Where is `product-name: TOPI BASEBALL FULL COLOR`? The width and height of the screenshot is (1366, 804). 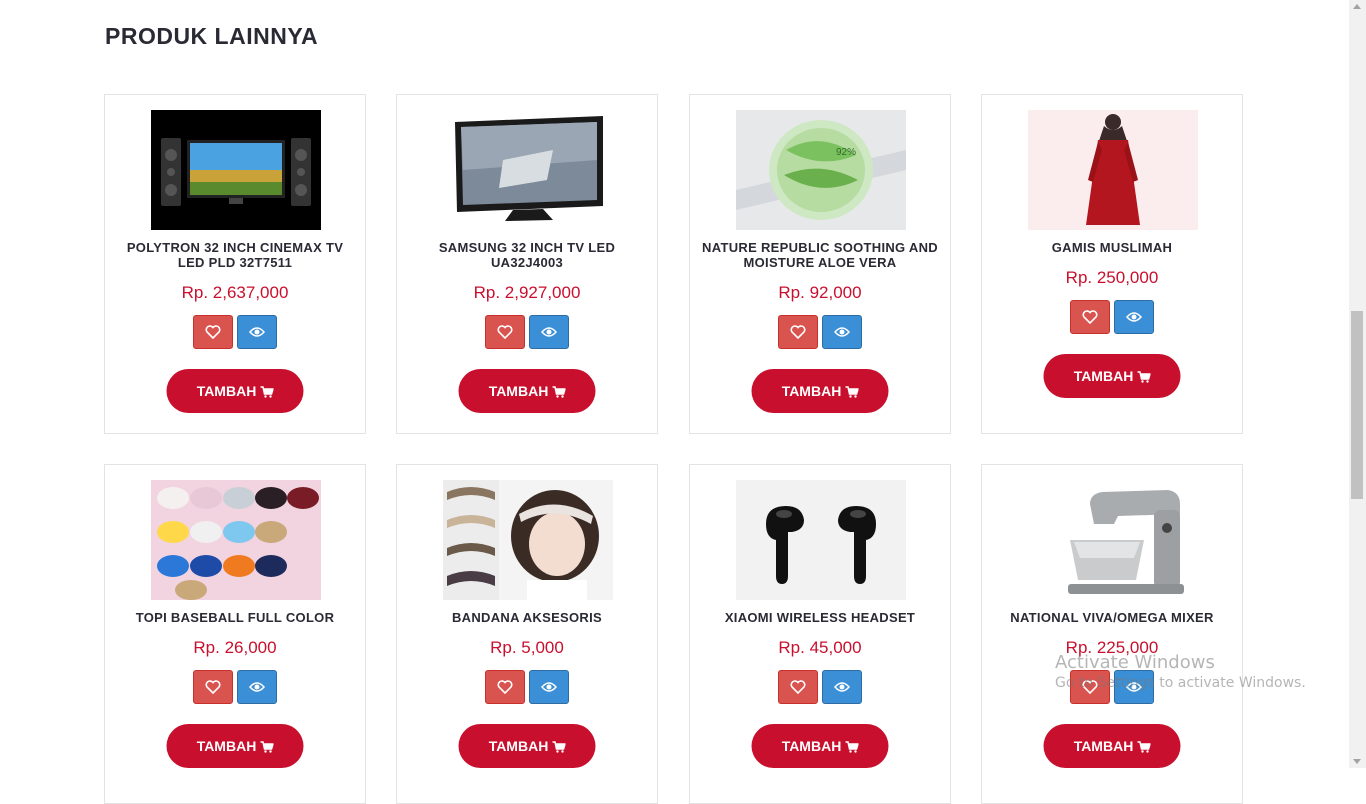 product-name: TOPI BASEBALL FULL COLOR is located at coordinates (235, 617).